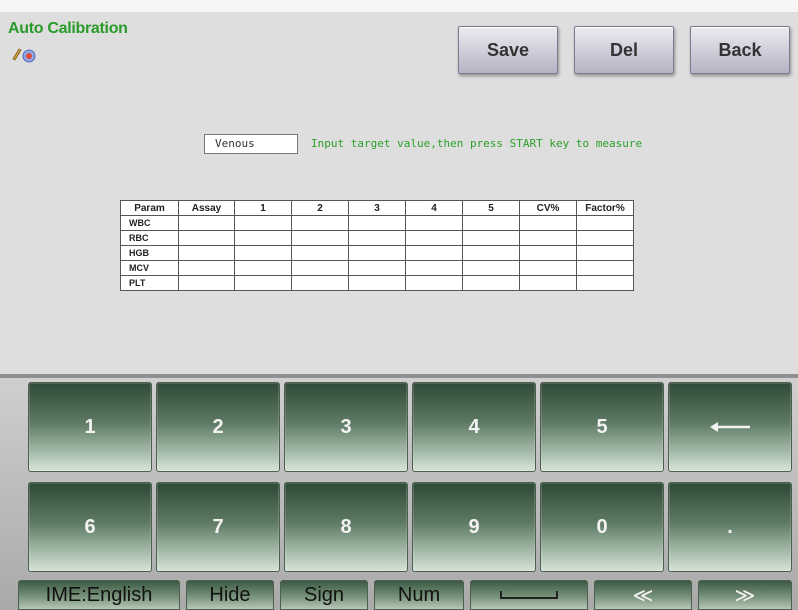 The width and height of the screenshot is (798, 610). Describe the element at coordinates (149, 223) in the screenshot. I see `row-label-wbc: WBC` at that location.